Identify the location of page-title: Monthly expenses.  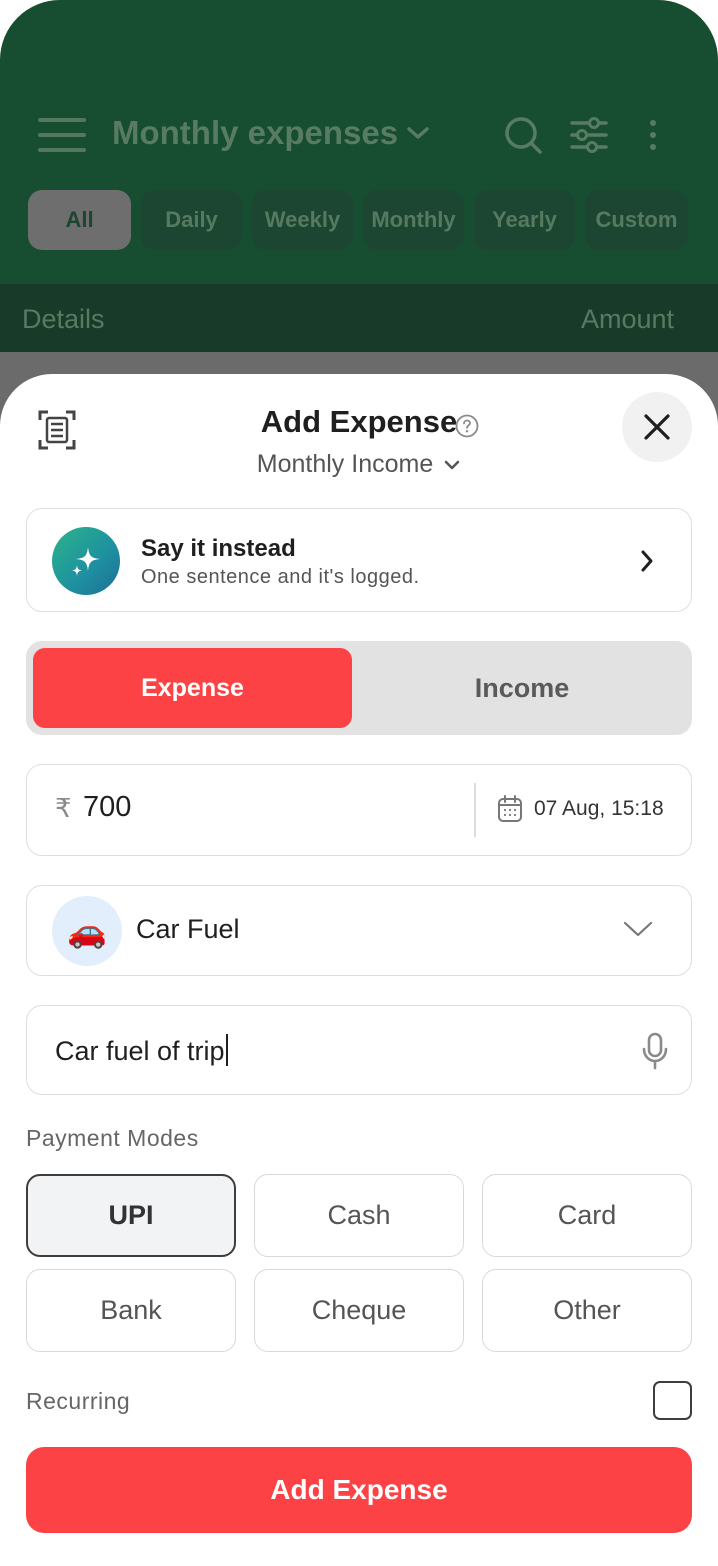
(271, 133).